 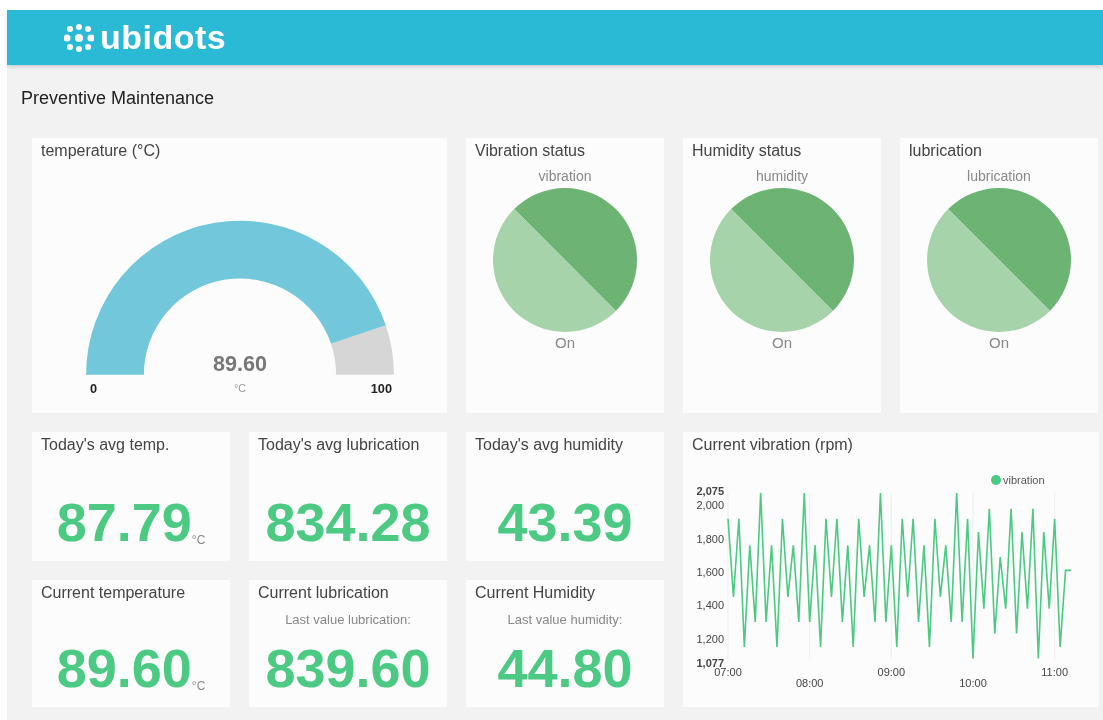 I want to click on x-axis-label: 07:00, so click(x=728, y=672).